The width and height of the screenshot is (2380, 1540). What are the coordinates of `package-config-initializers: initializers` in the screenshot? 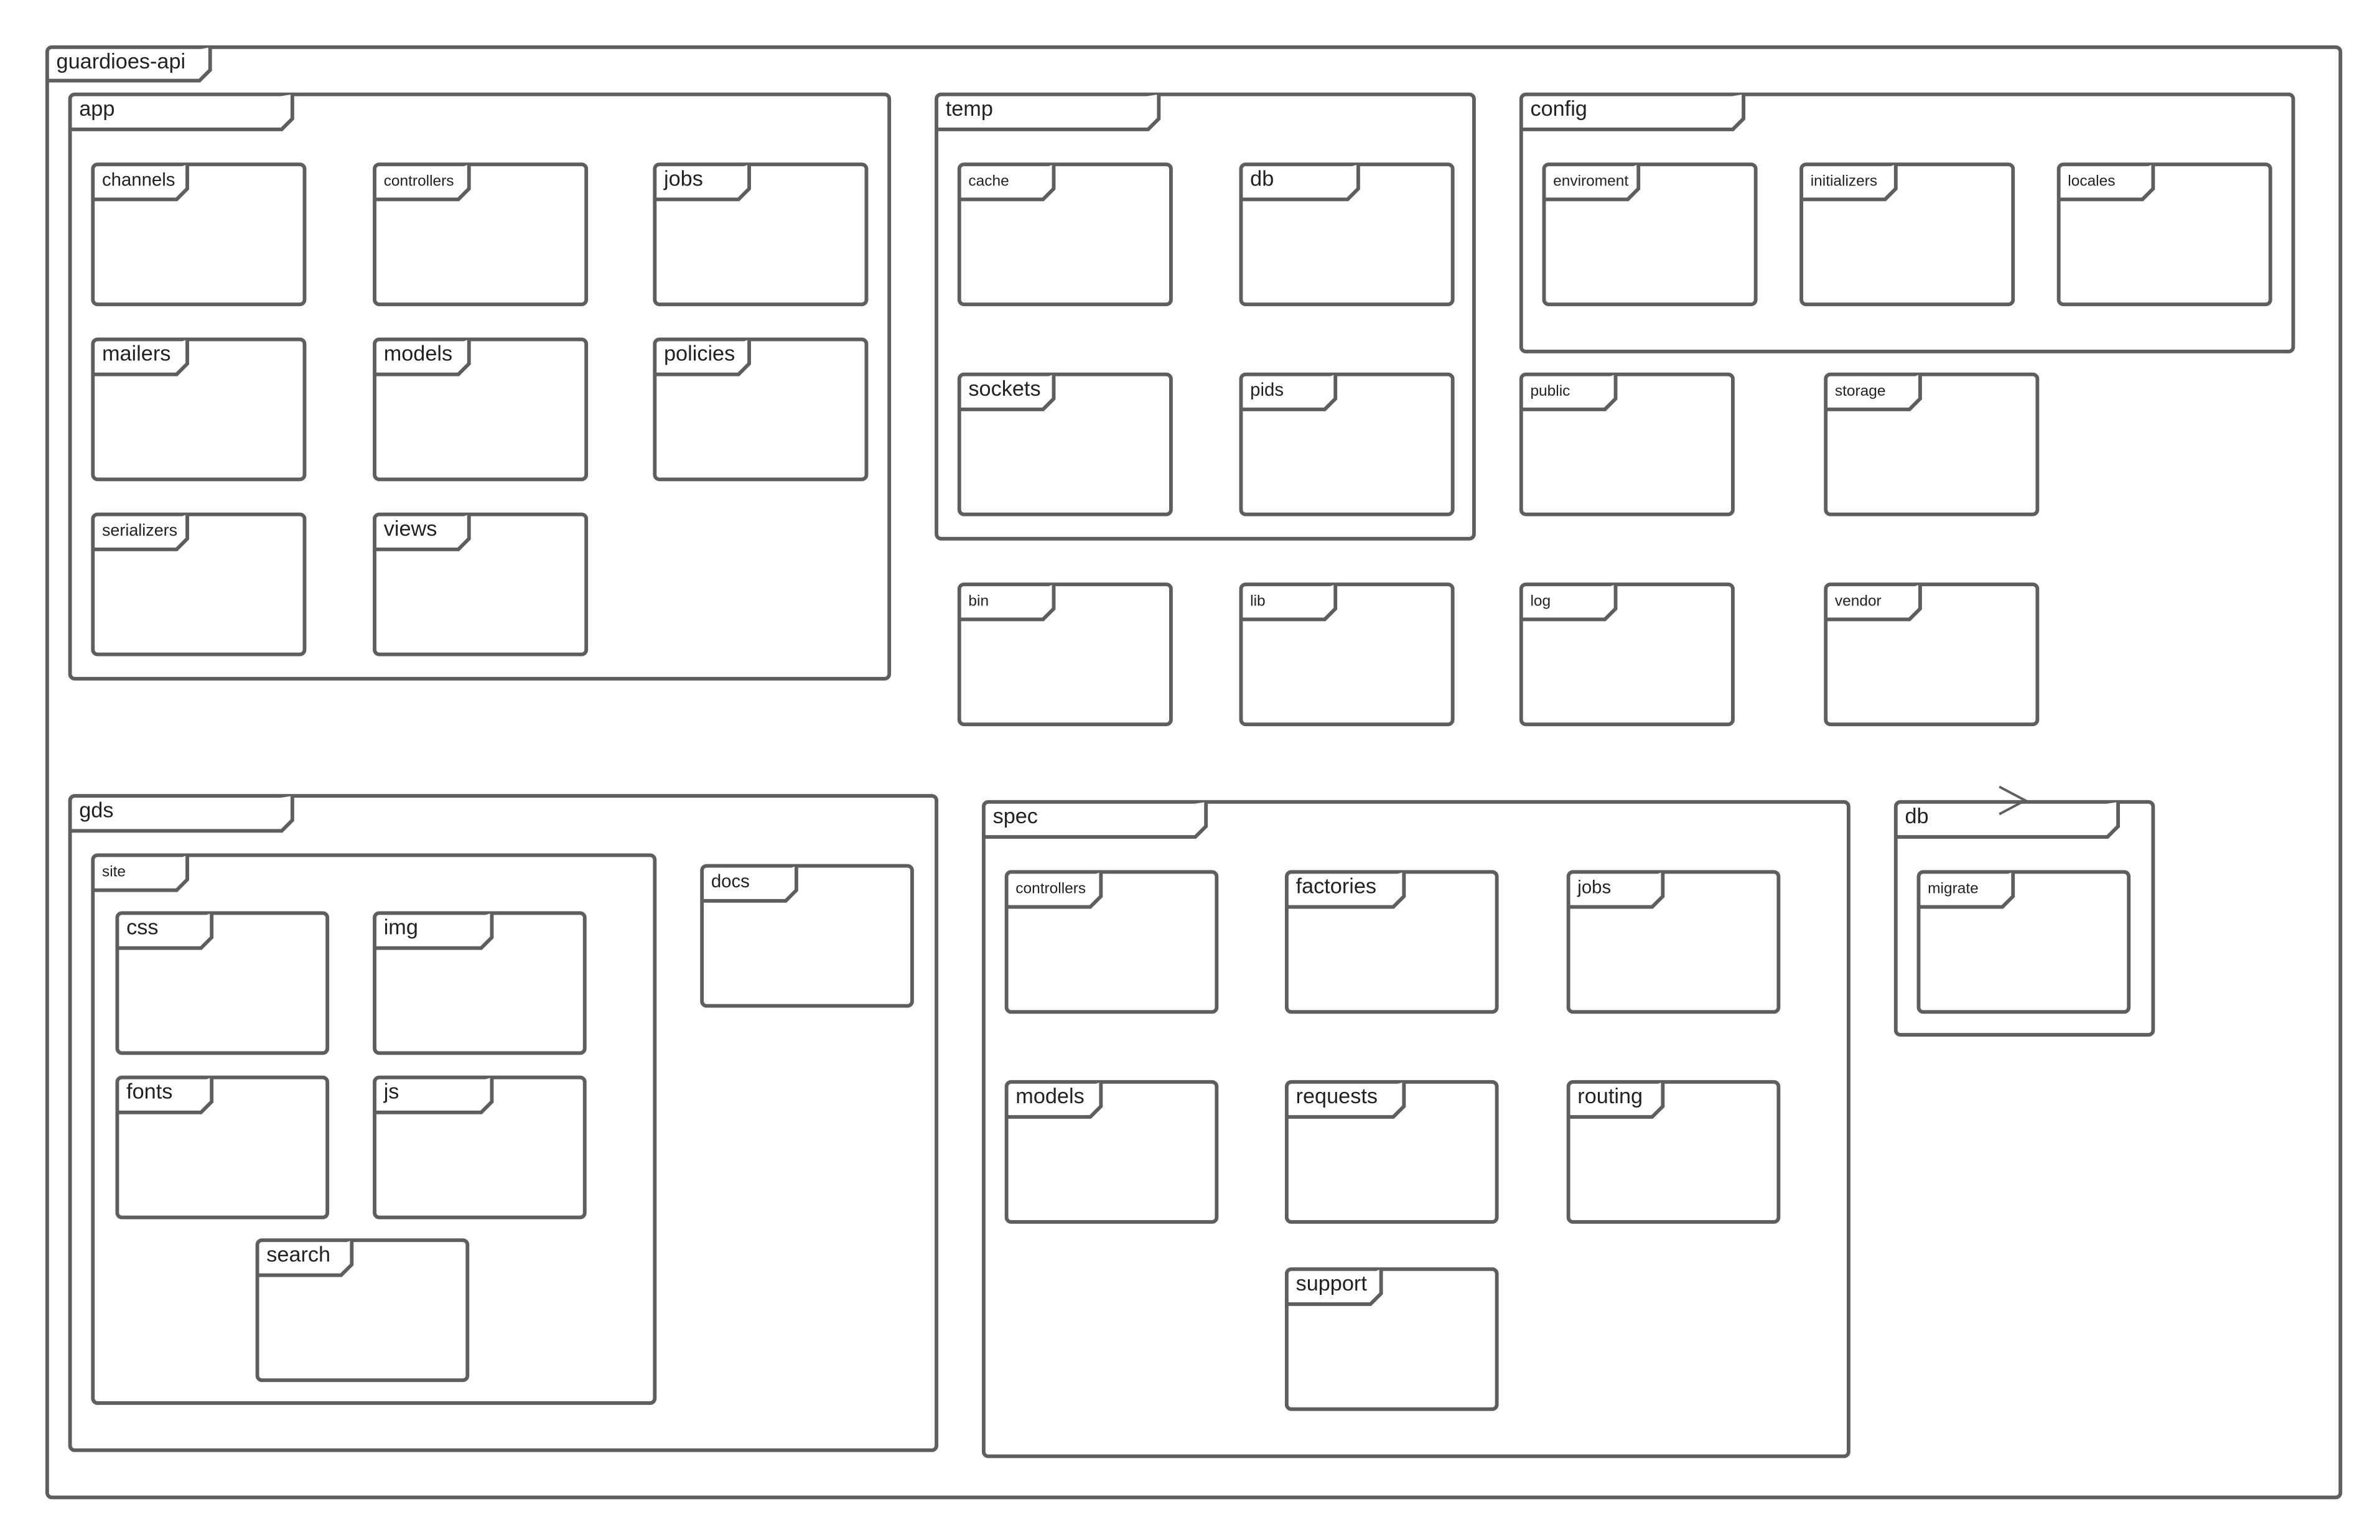 It's located at (1907, 234).